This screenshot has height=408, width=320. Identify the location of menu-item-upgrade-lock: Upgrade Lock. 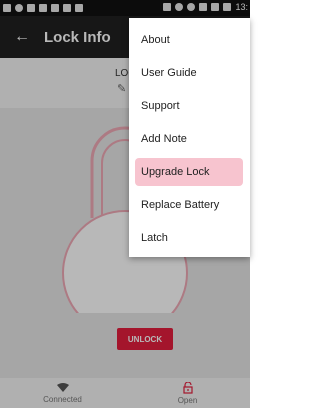
(189, 172).